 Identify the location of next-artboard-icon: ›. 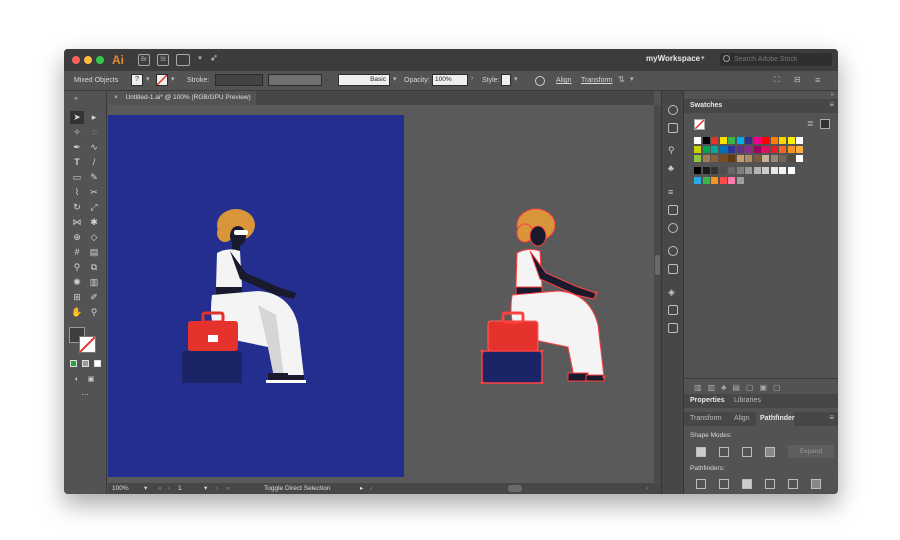
(217, 488).